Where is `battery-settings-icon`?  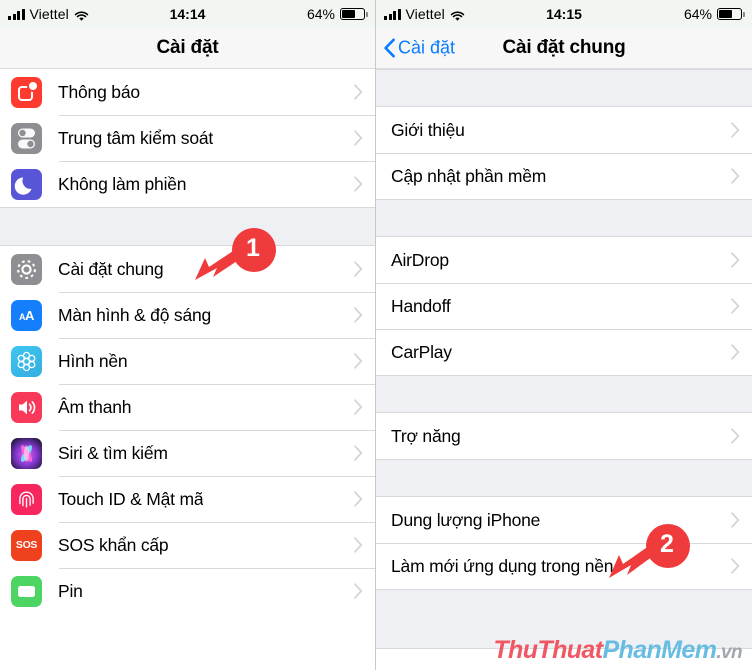
battery-settings-icon is located at coordinates (26, 591).